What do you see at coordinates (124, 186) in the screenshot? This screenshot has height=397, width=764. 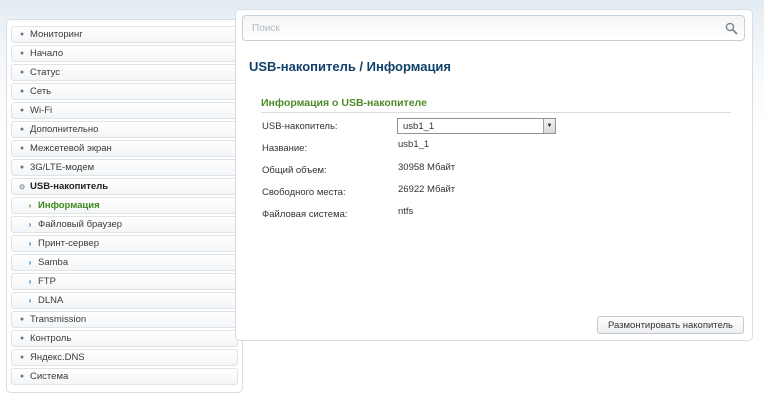 I see `sidebar-item-usb-накопитель: ⊙ USB-накопитель` at bounding box center [124, 186].